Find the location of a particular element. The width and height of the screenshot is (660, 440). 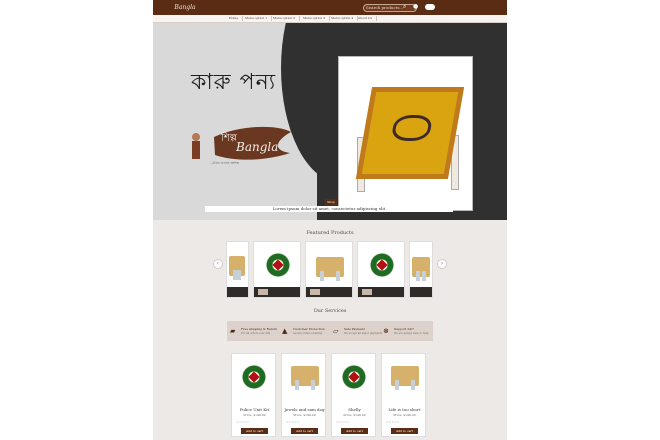

product-name-1: Jewels and sam dog is located at coordinates (304, 409).